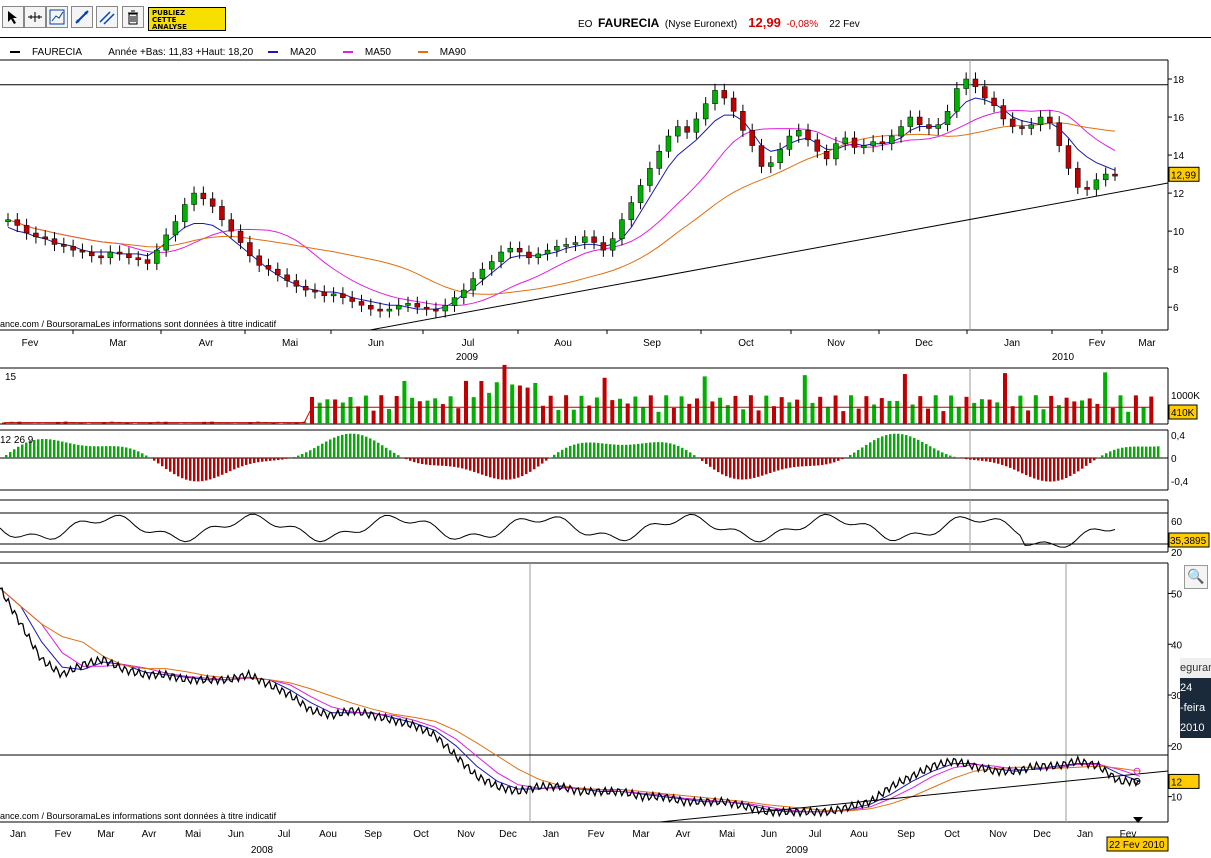  Describe the element at coordinates (1188, 541) in the screenshot. I see `rsi-tag-label: 35,3895` at that location.